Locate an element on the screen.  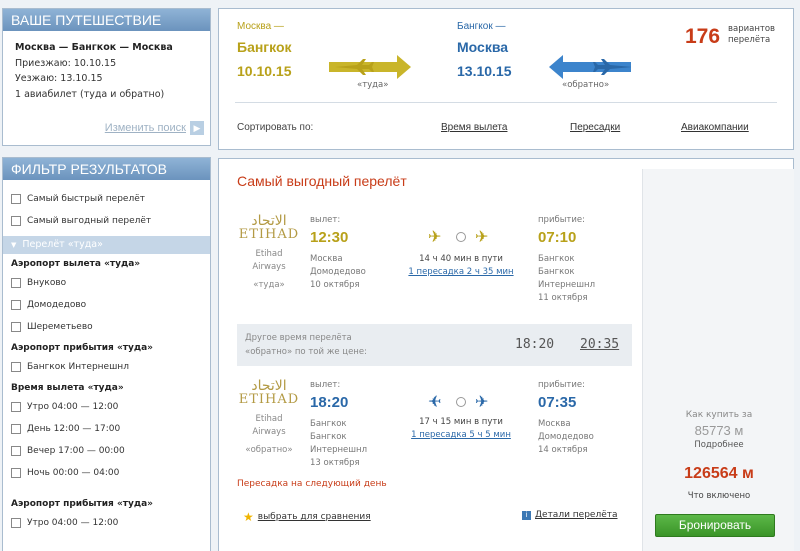
filter-dep-time: Ночь 00:00 — 04:00 is located at coordinates (106, 473).